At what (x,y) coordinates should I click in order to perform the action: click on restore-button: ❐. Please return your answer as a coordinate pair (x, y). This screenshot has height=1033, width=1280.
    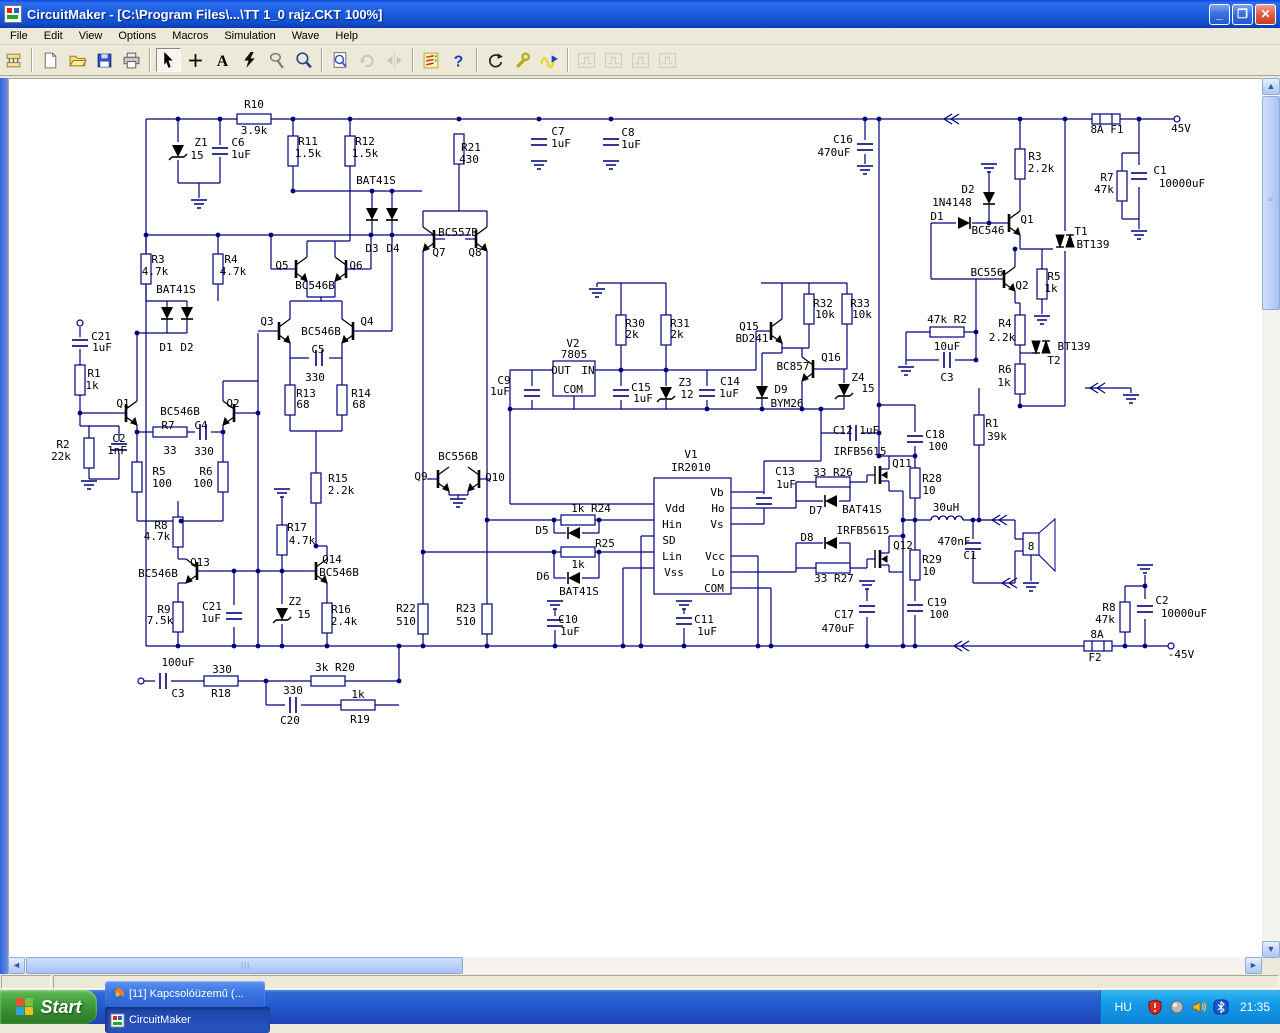
    Looking at the image, I should click on (1242, 14).